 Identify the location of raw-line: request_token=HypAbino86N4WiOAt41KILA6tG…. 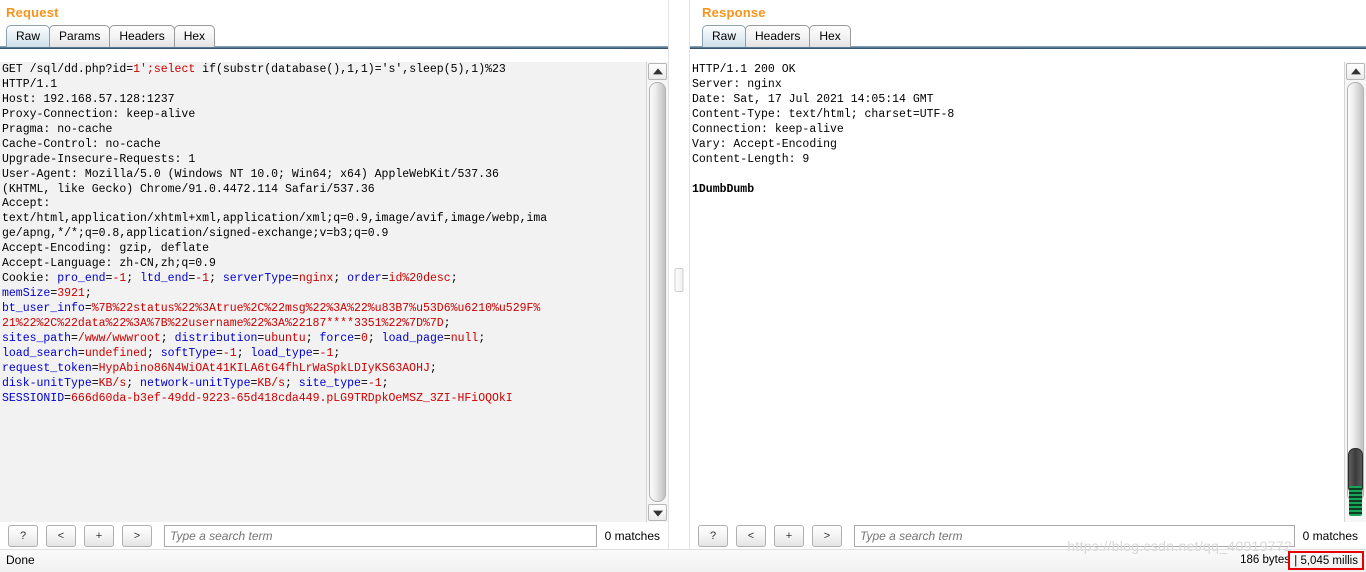
(219, 368).